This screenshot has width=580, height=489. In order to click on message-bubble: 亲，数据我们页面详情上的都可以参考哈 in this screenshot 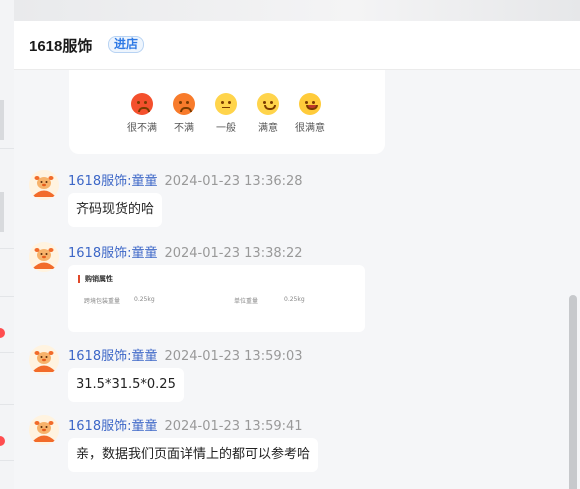, I will do `click(193, 455)`.